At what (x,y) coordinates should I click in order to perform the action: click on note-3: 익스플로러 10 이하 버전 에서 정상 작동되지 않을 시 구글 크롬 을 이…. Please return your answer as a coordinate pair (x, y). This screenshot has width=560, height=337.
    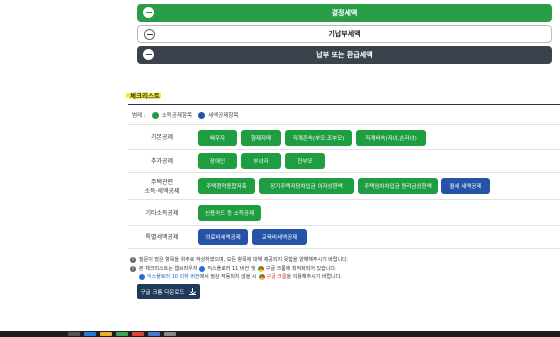
    Looking at the image, I should click on (239, 276).